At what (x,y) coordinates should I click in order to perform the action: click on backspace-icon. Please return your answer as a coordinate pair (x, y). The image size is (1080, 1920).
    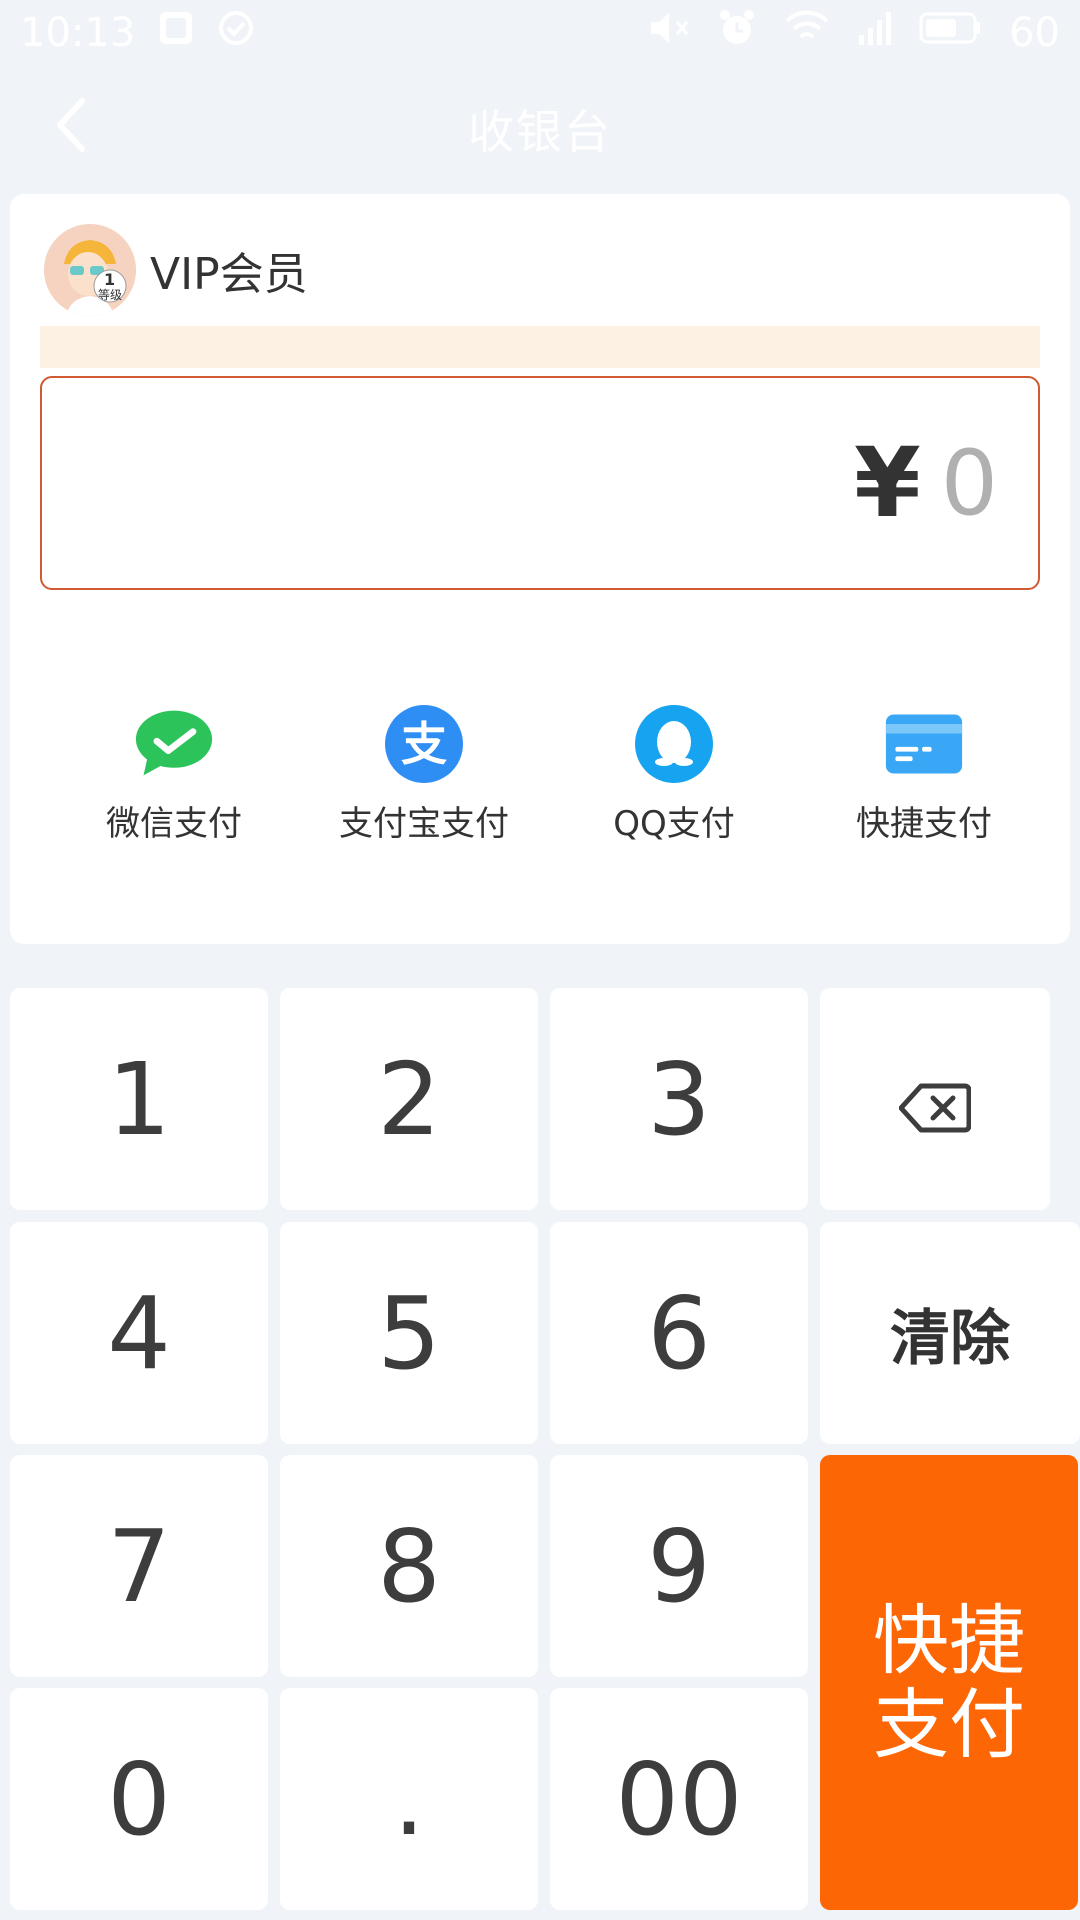
    Looking at the image, I should click on (935, 1099).